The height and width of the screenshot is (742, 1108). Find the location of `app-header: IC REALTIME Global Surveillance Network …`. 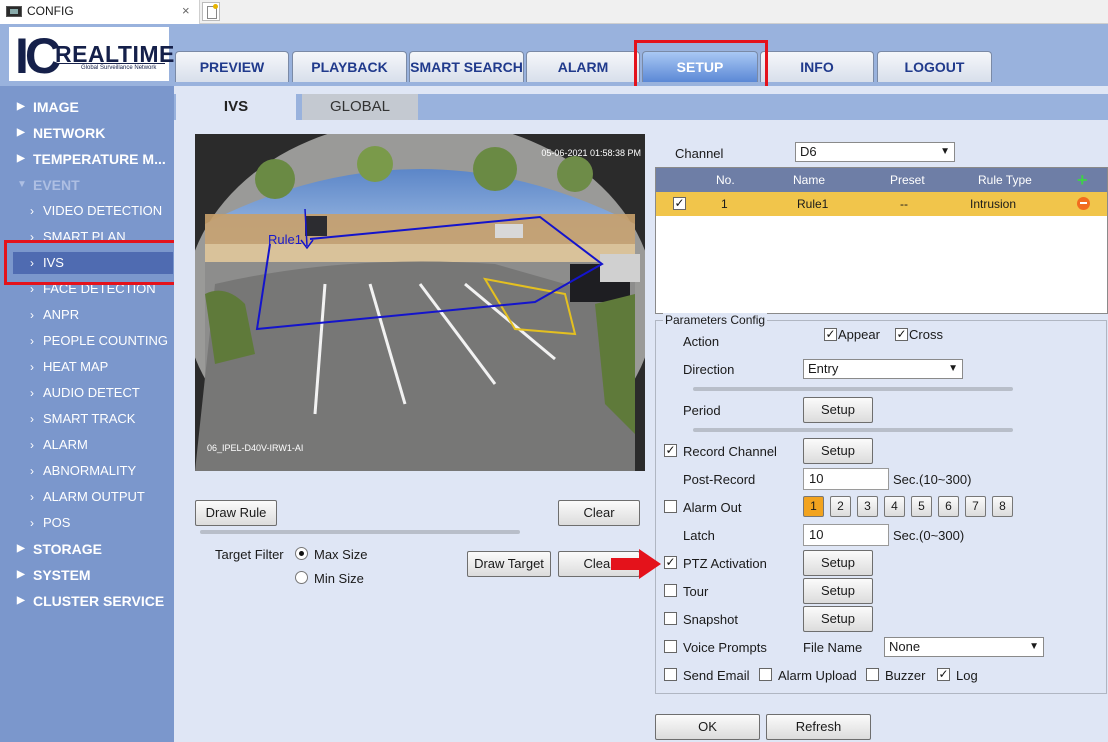

app-header: IC REALTIME Global Surveillance Network … is located at coordinates (554, 55).